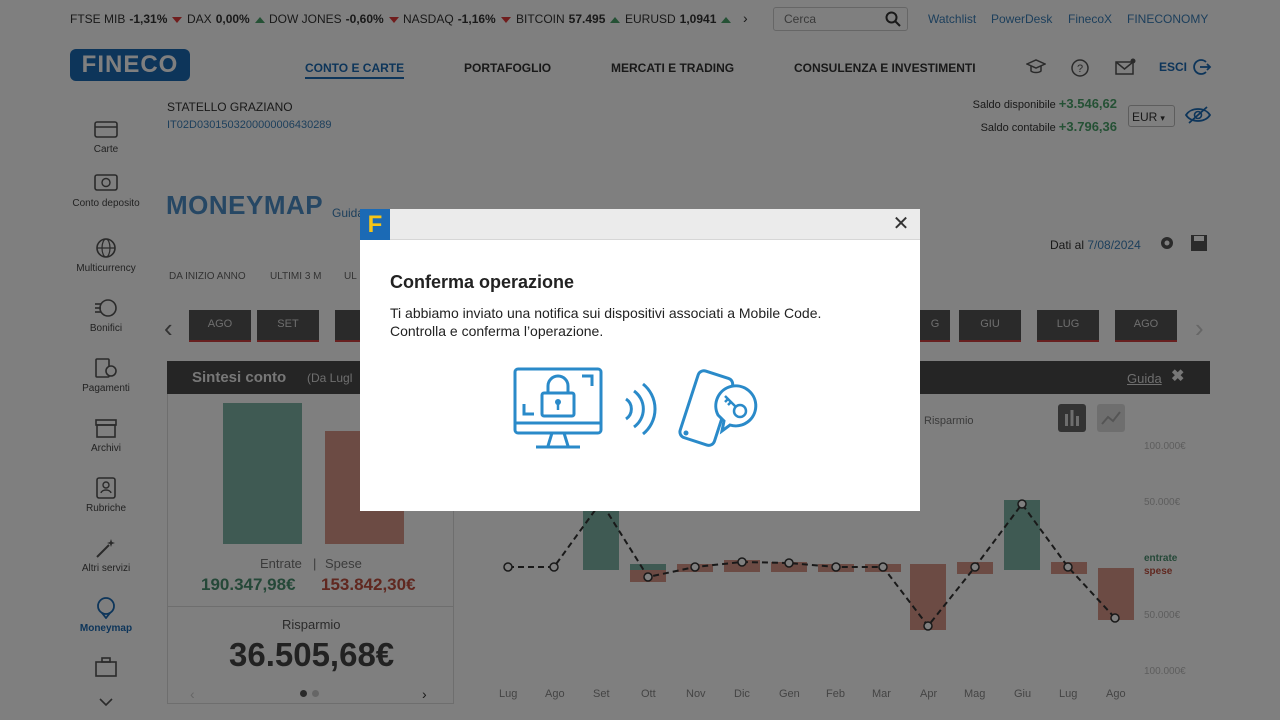  Describe the element at coordinates (497, 331) in the screenshot. I see `dialog-message-line: Controlla e conferma l’operazione.` at that location.